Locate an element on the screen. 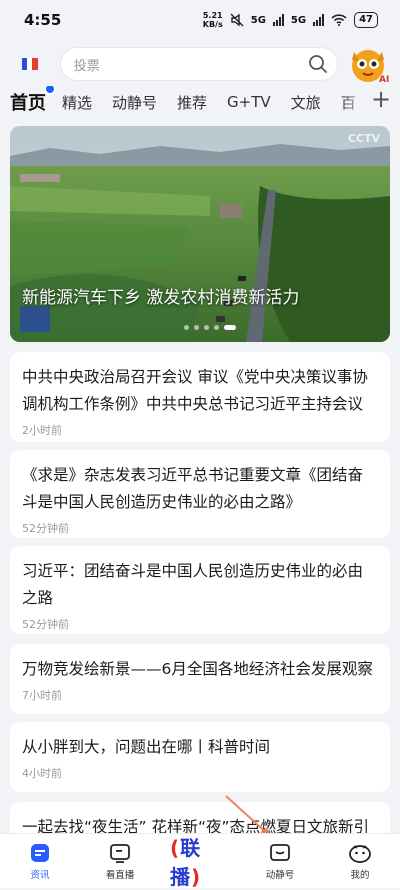  search-bar: 投票 is located at coordinates (198, 64).